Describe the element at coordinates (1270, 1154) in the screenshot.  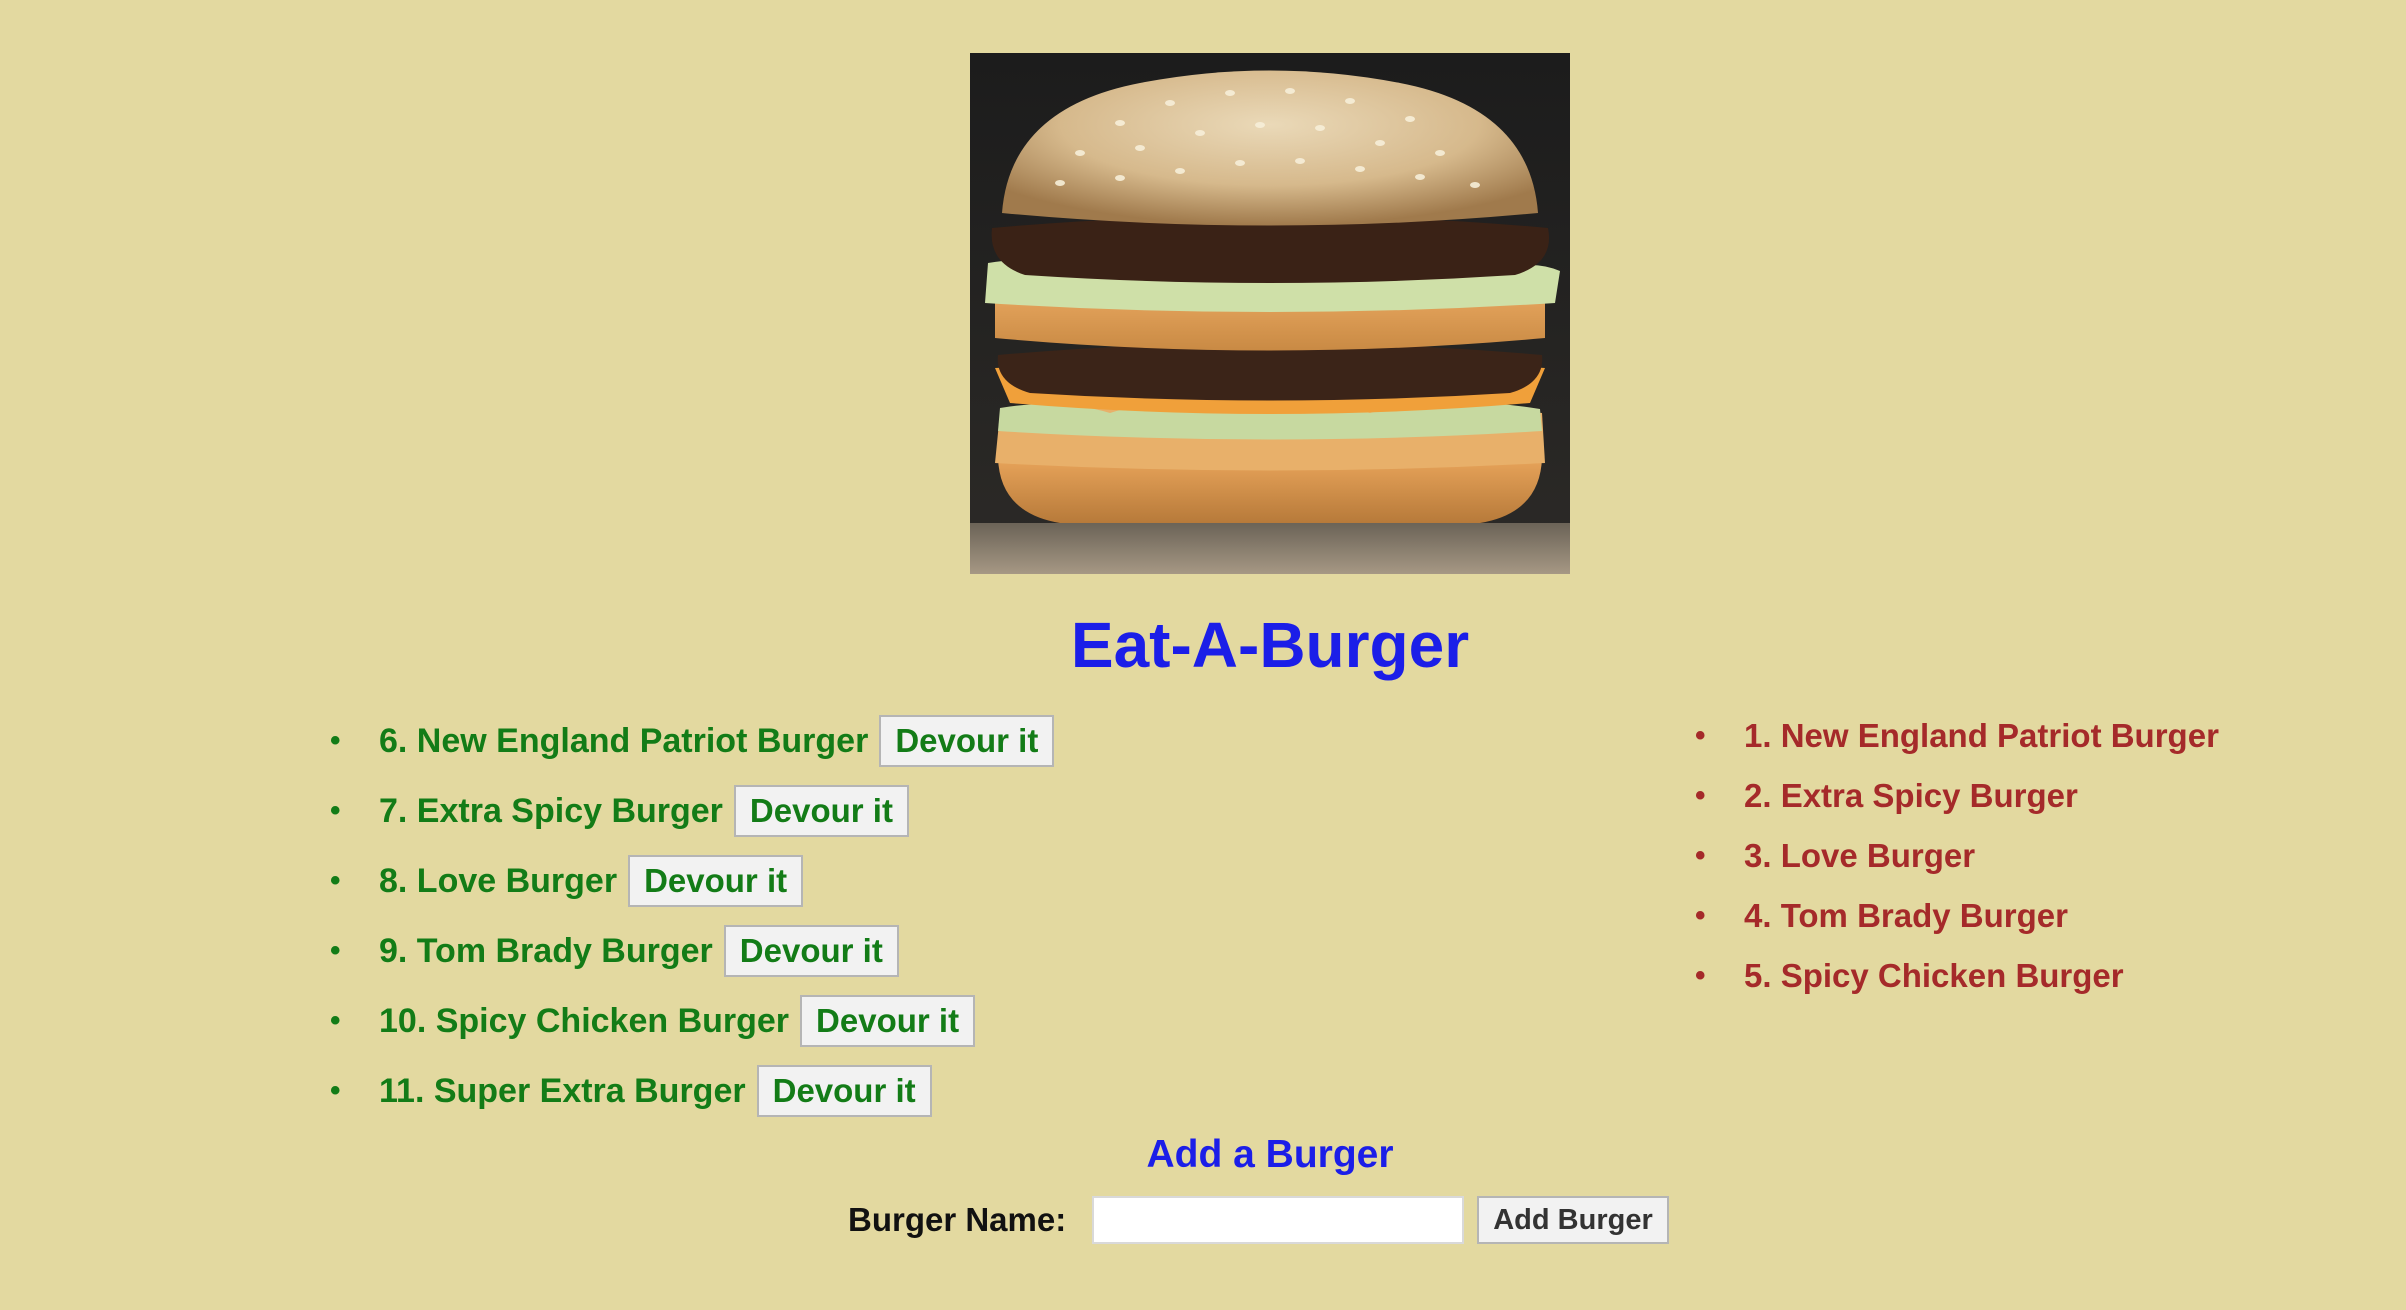
I see `add-burger-heading: Add a Burger` at that location.